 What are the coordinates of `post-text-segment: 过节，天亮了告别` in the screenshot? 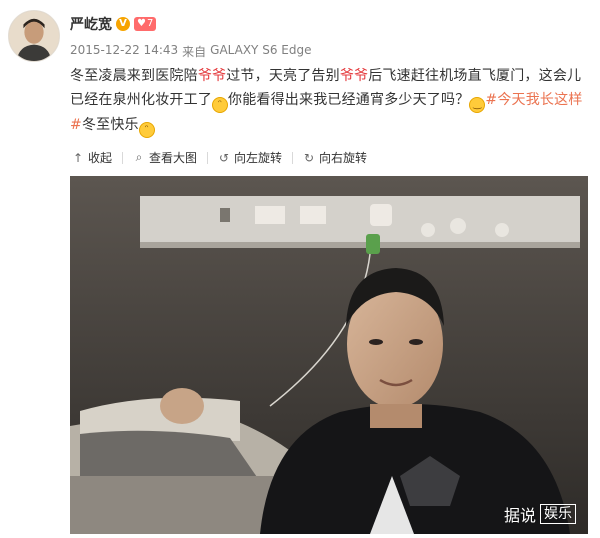 It's located at (283, 76).